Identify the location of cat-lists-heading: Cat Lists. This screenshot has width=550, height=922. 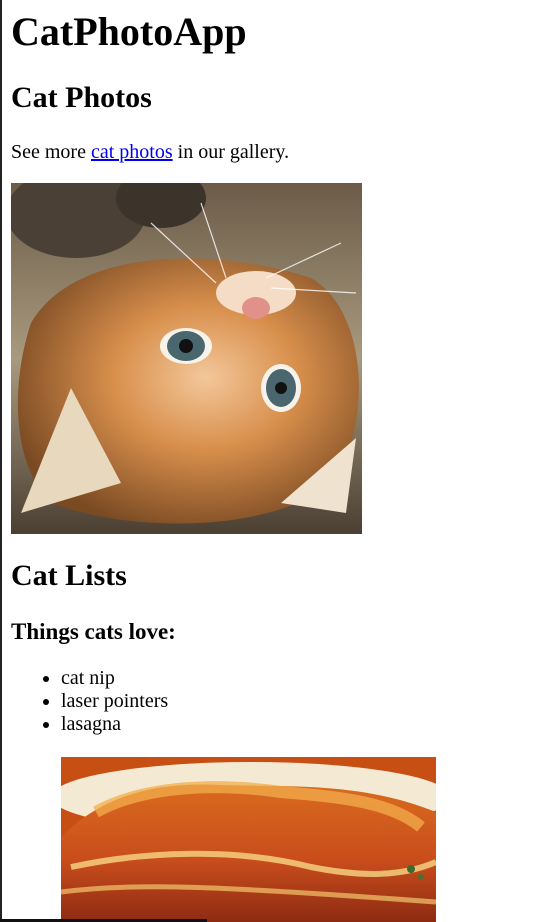
(69, 575).